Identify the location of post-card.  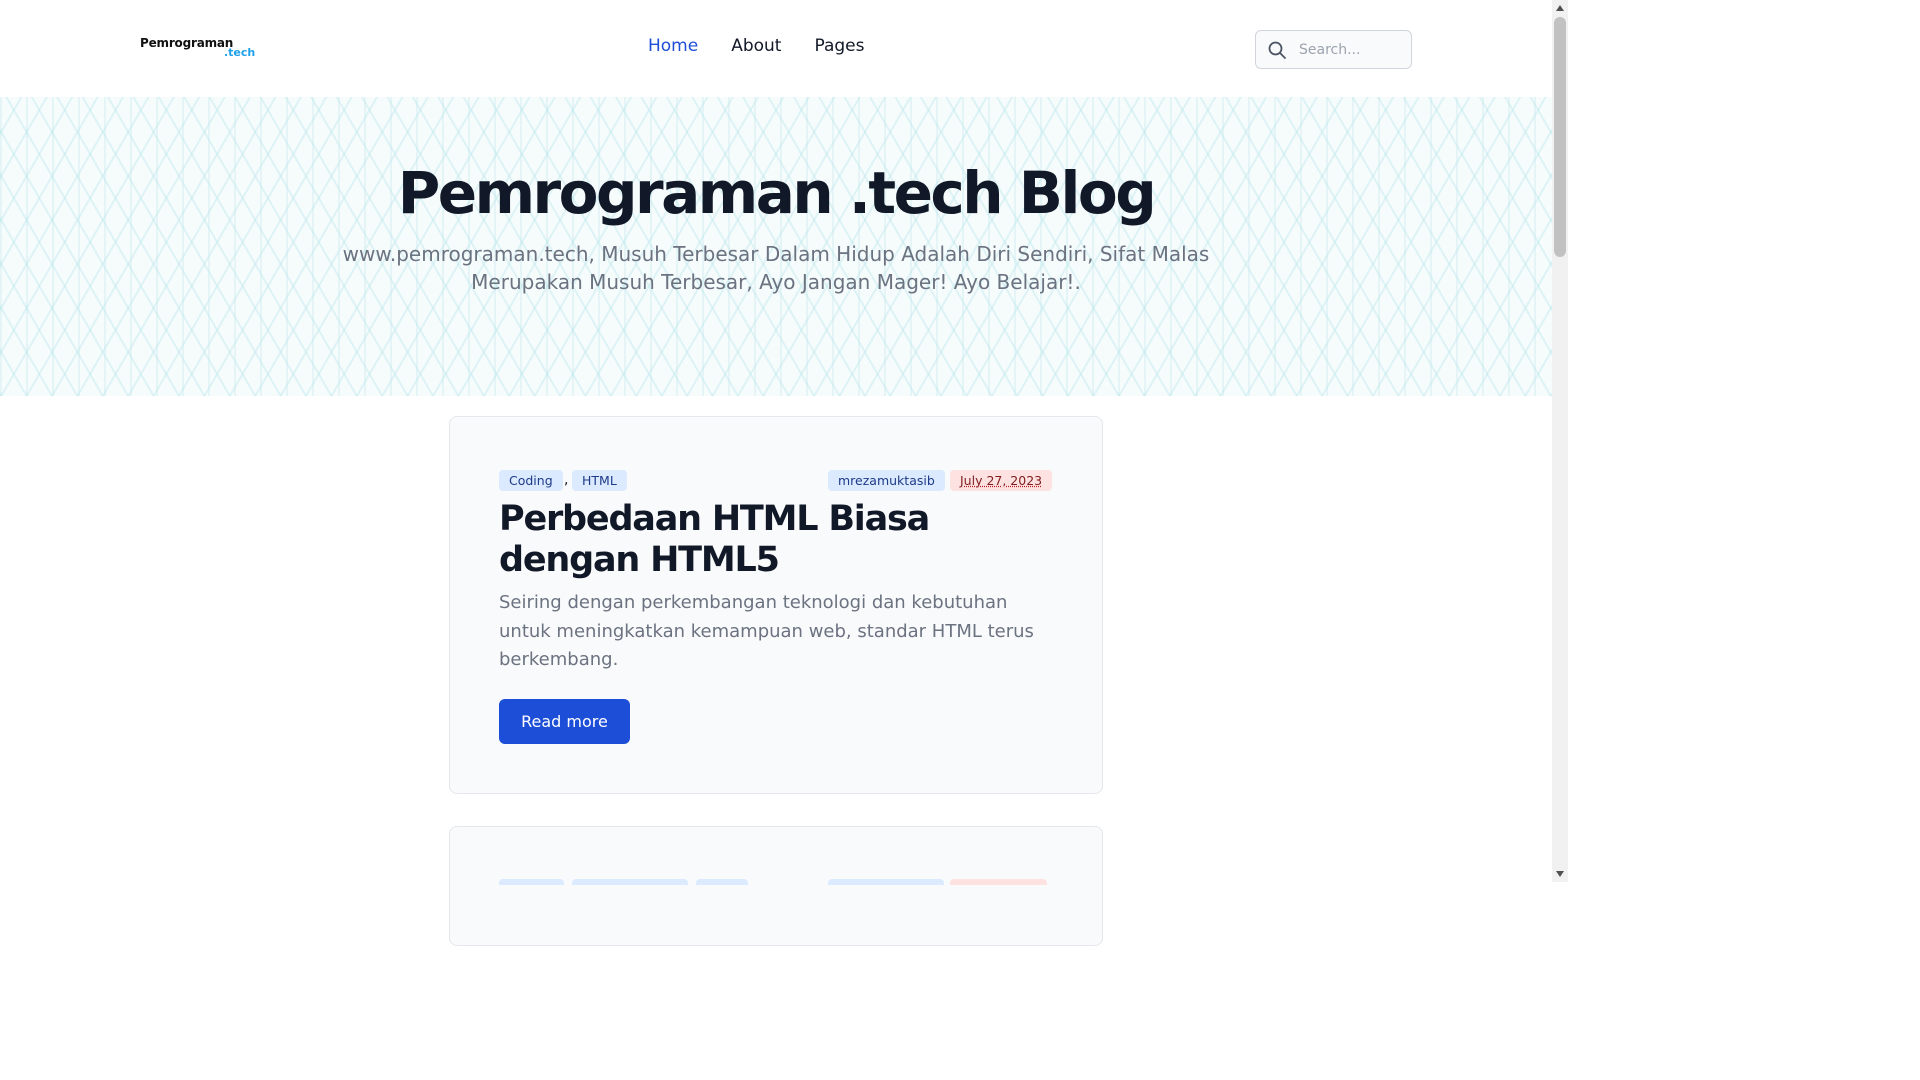
(776, 886).